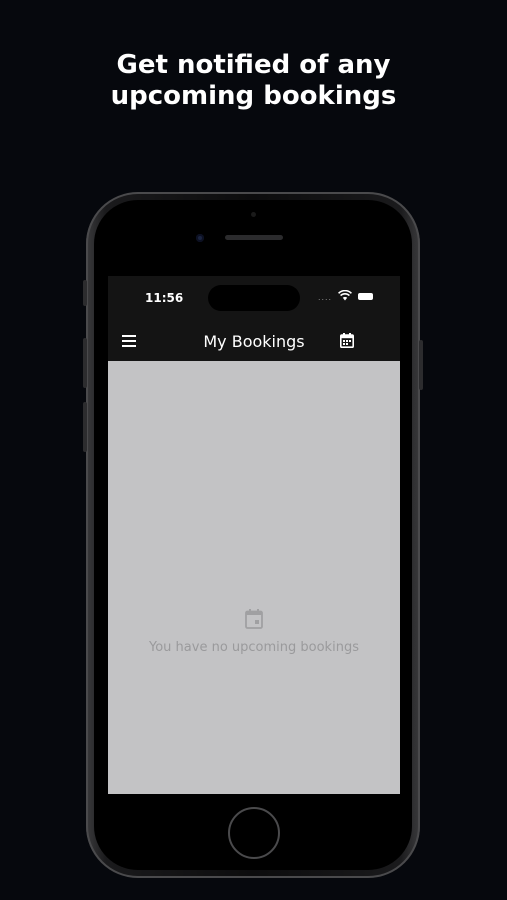  Describe the element at coordinates (85, 363) in the screenshot. I see `volume-up-button` at that location.